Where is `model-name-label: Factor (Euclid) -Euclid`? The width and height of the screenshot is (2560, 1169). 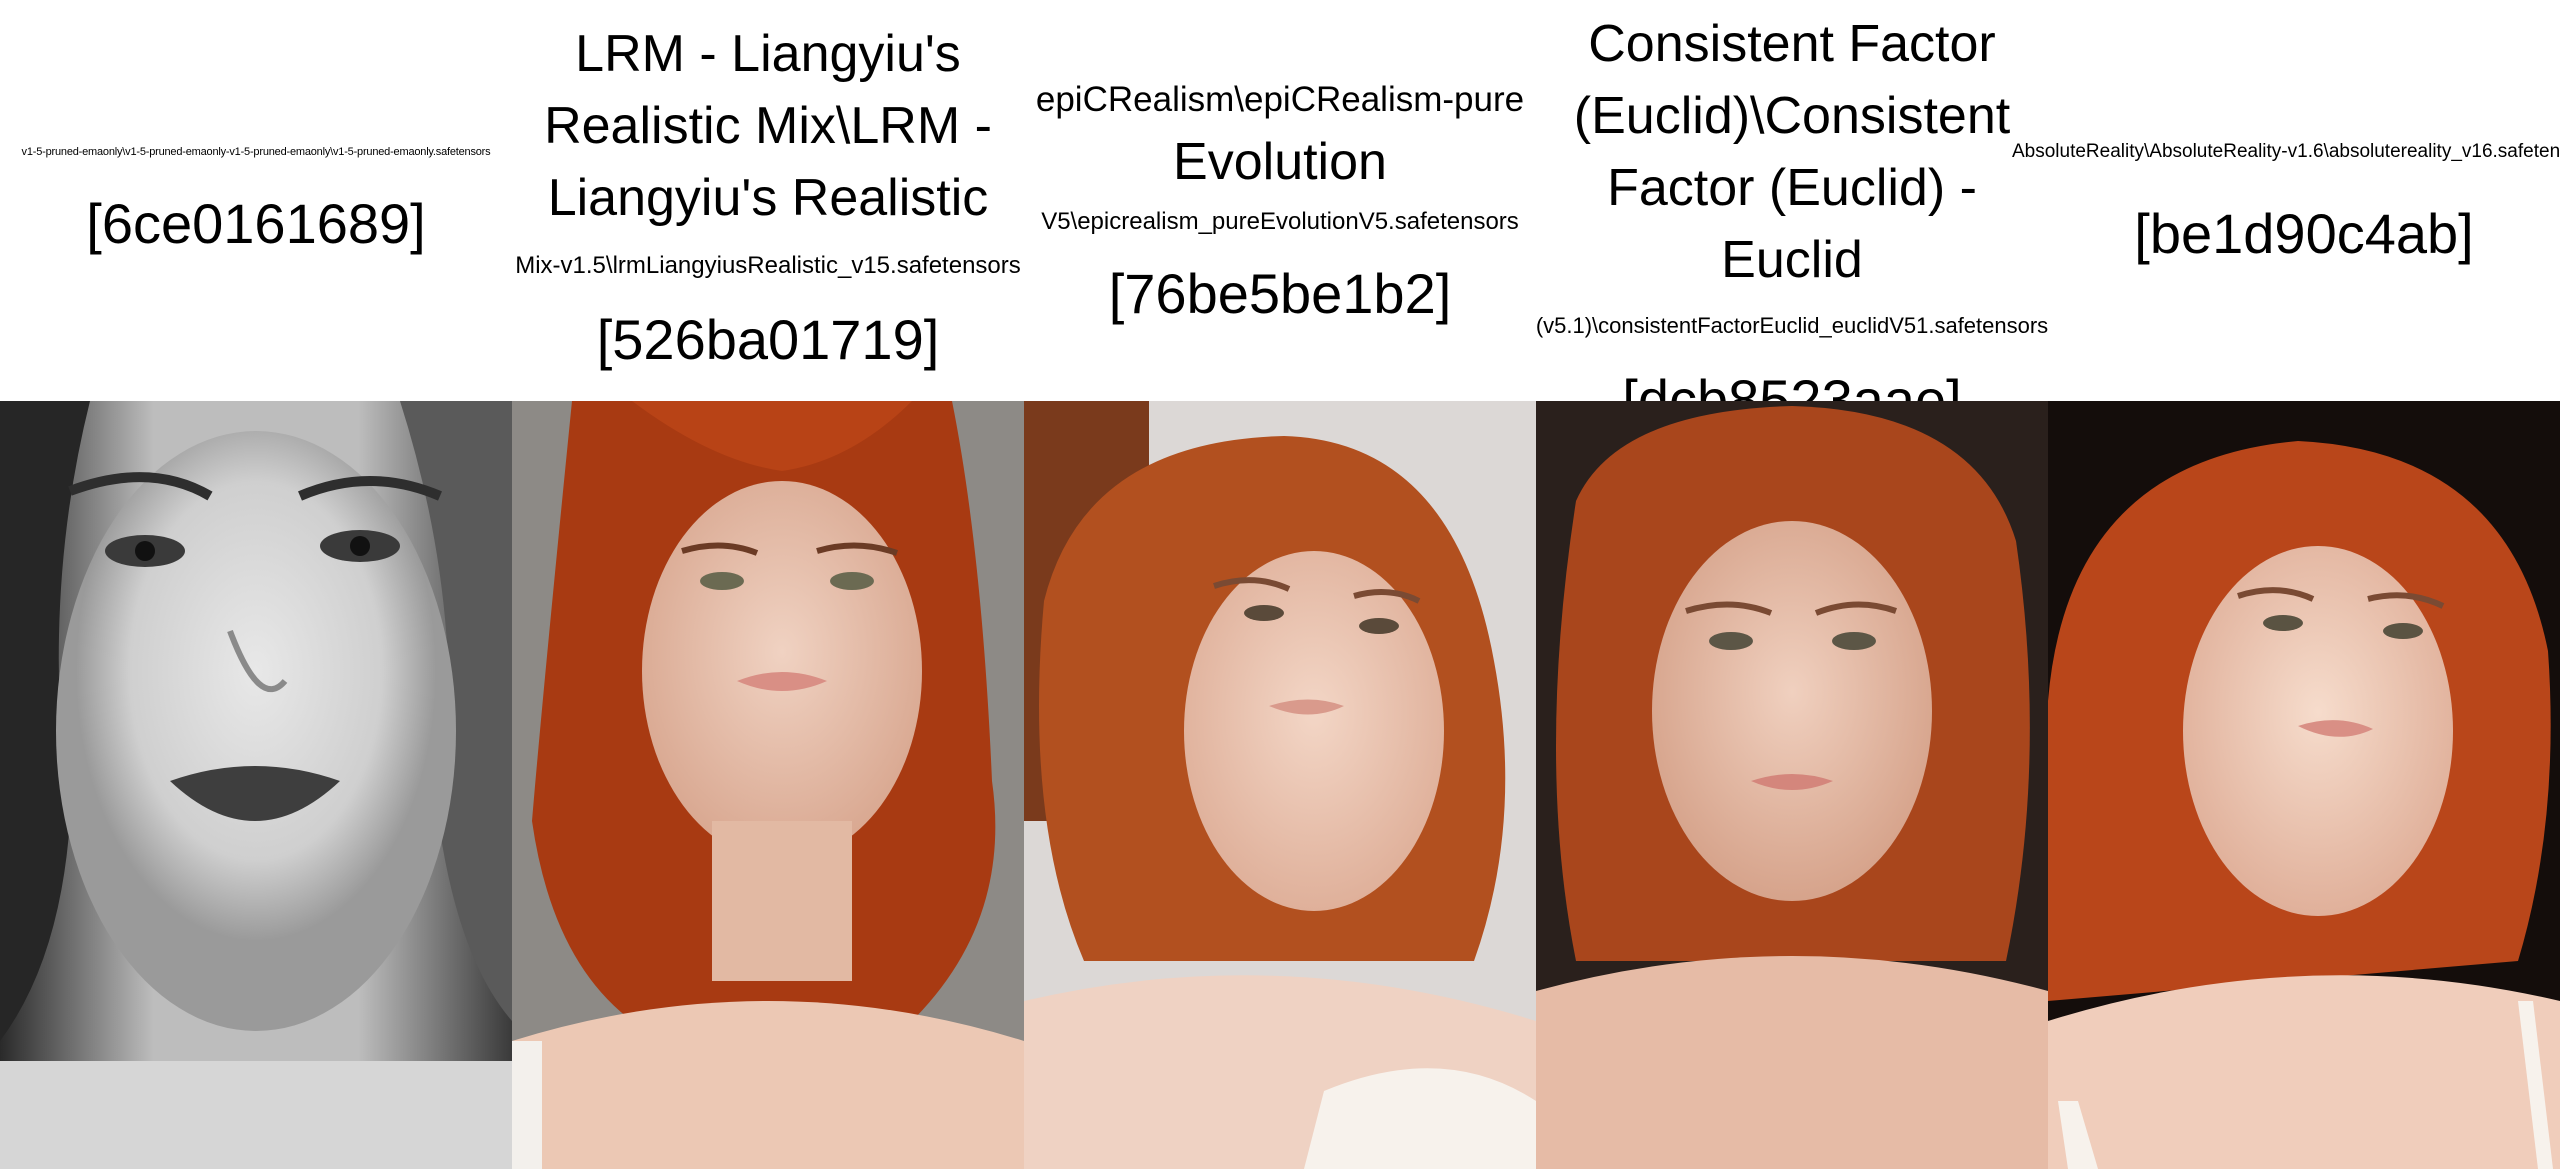
model-name-label: Factor (Euclid) -Euclid is located at coordinates (1792, 224).